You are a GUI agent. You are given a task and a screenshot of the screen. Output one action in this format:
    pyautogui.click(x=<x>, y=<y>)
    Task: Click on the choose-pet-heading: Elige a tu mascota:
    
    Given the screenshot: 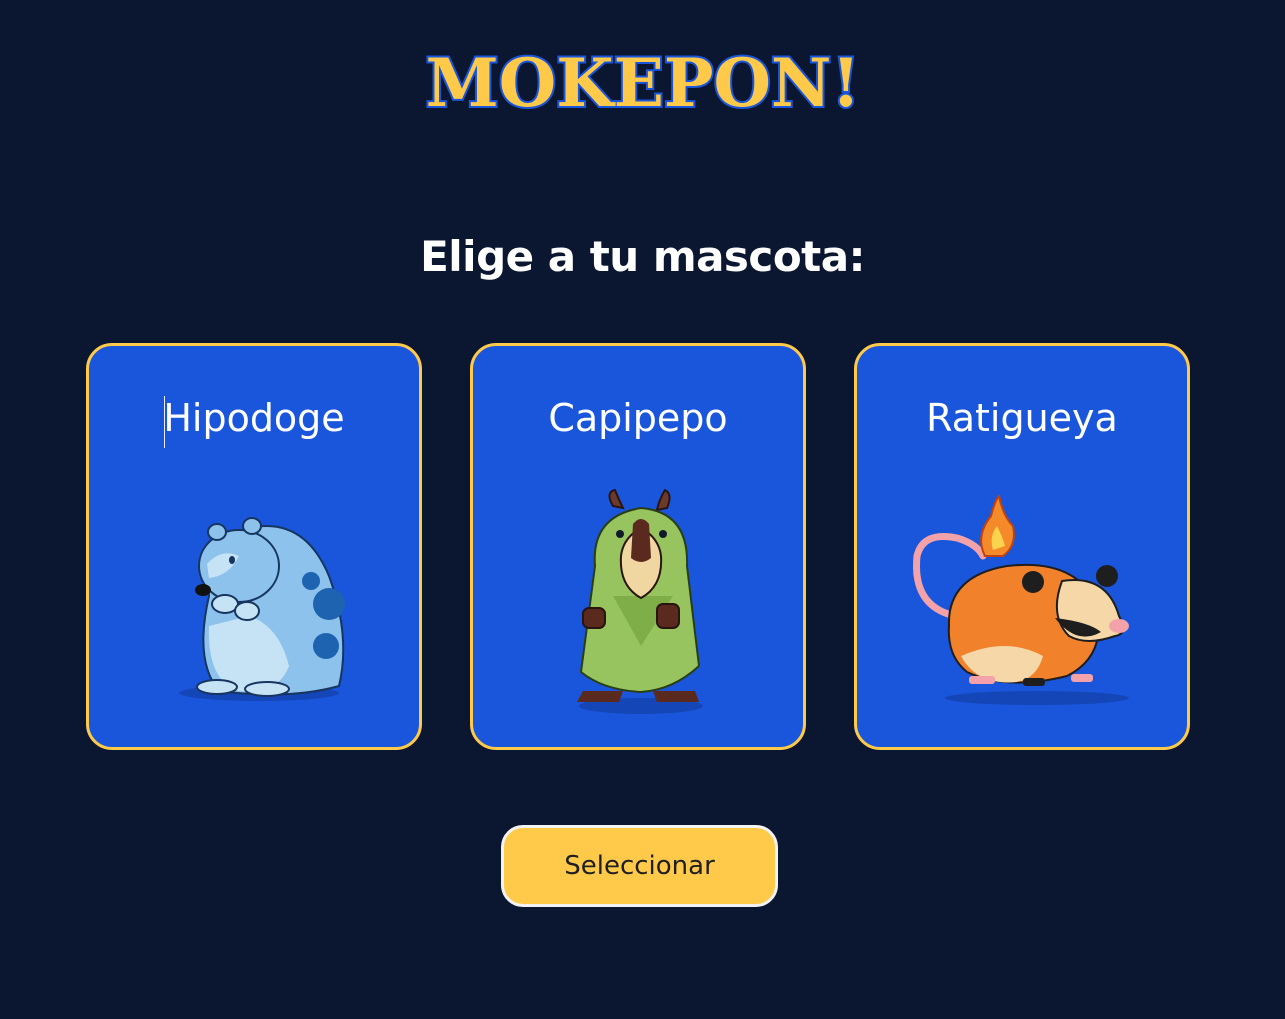 What is the action you would take?
    pyautogui.click(x=642, y=256)
    